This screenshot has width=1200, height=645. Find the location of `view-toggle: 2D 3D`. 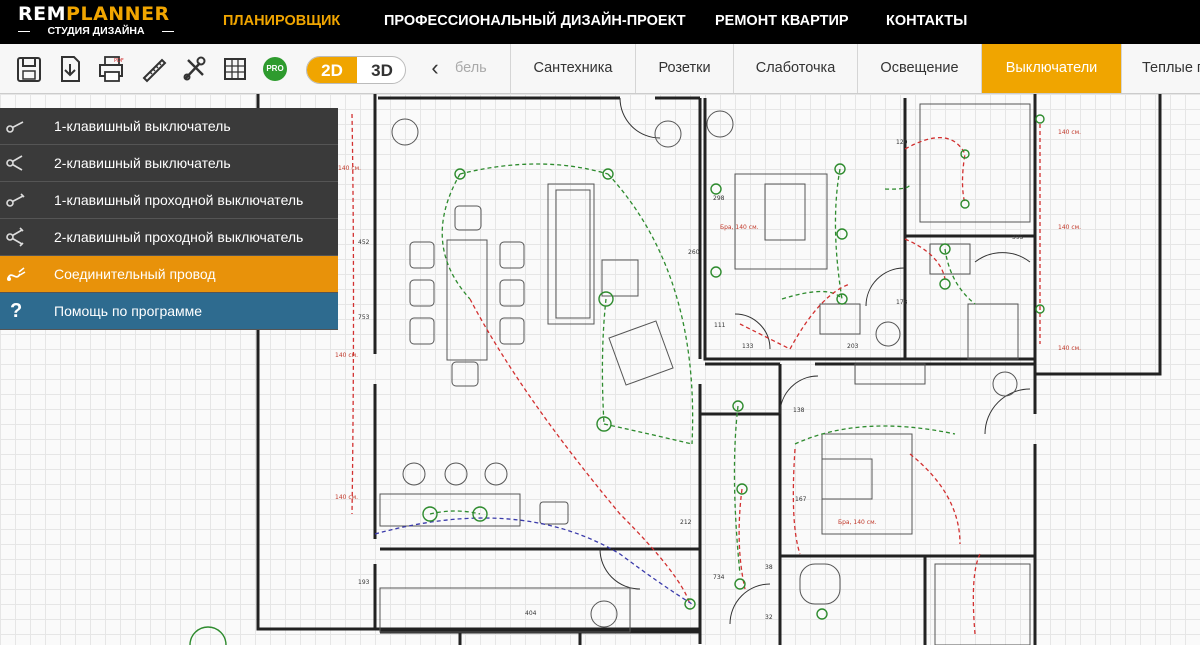

view-toggle: 2D 3D is located at coordinates (356, 70).